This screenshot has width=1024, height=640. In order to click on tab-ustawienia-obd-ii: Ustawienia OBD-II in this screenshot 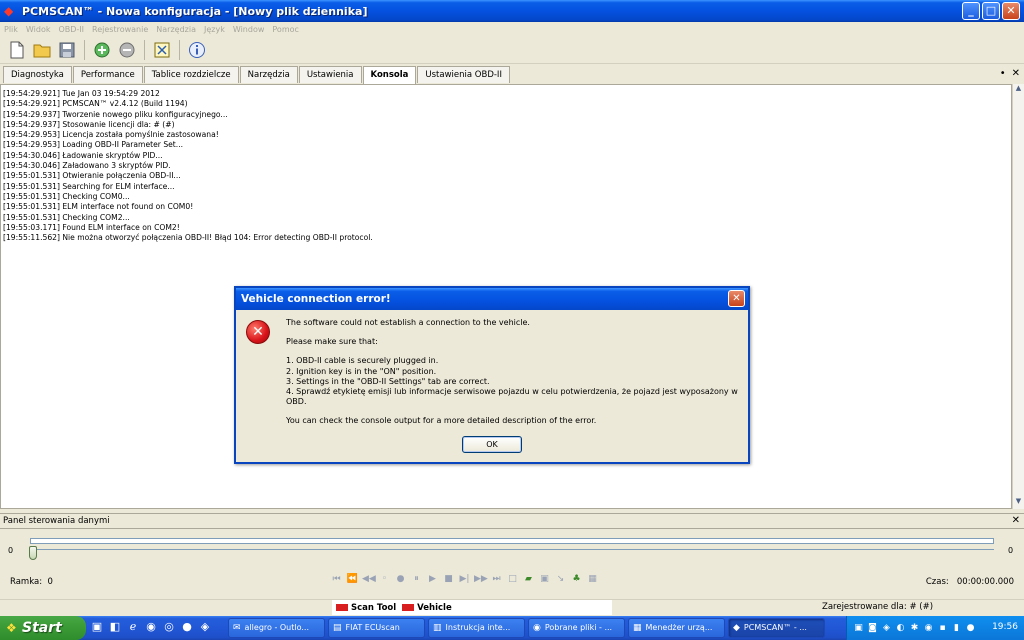, I will do `click(463, 74)`.